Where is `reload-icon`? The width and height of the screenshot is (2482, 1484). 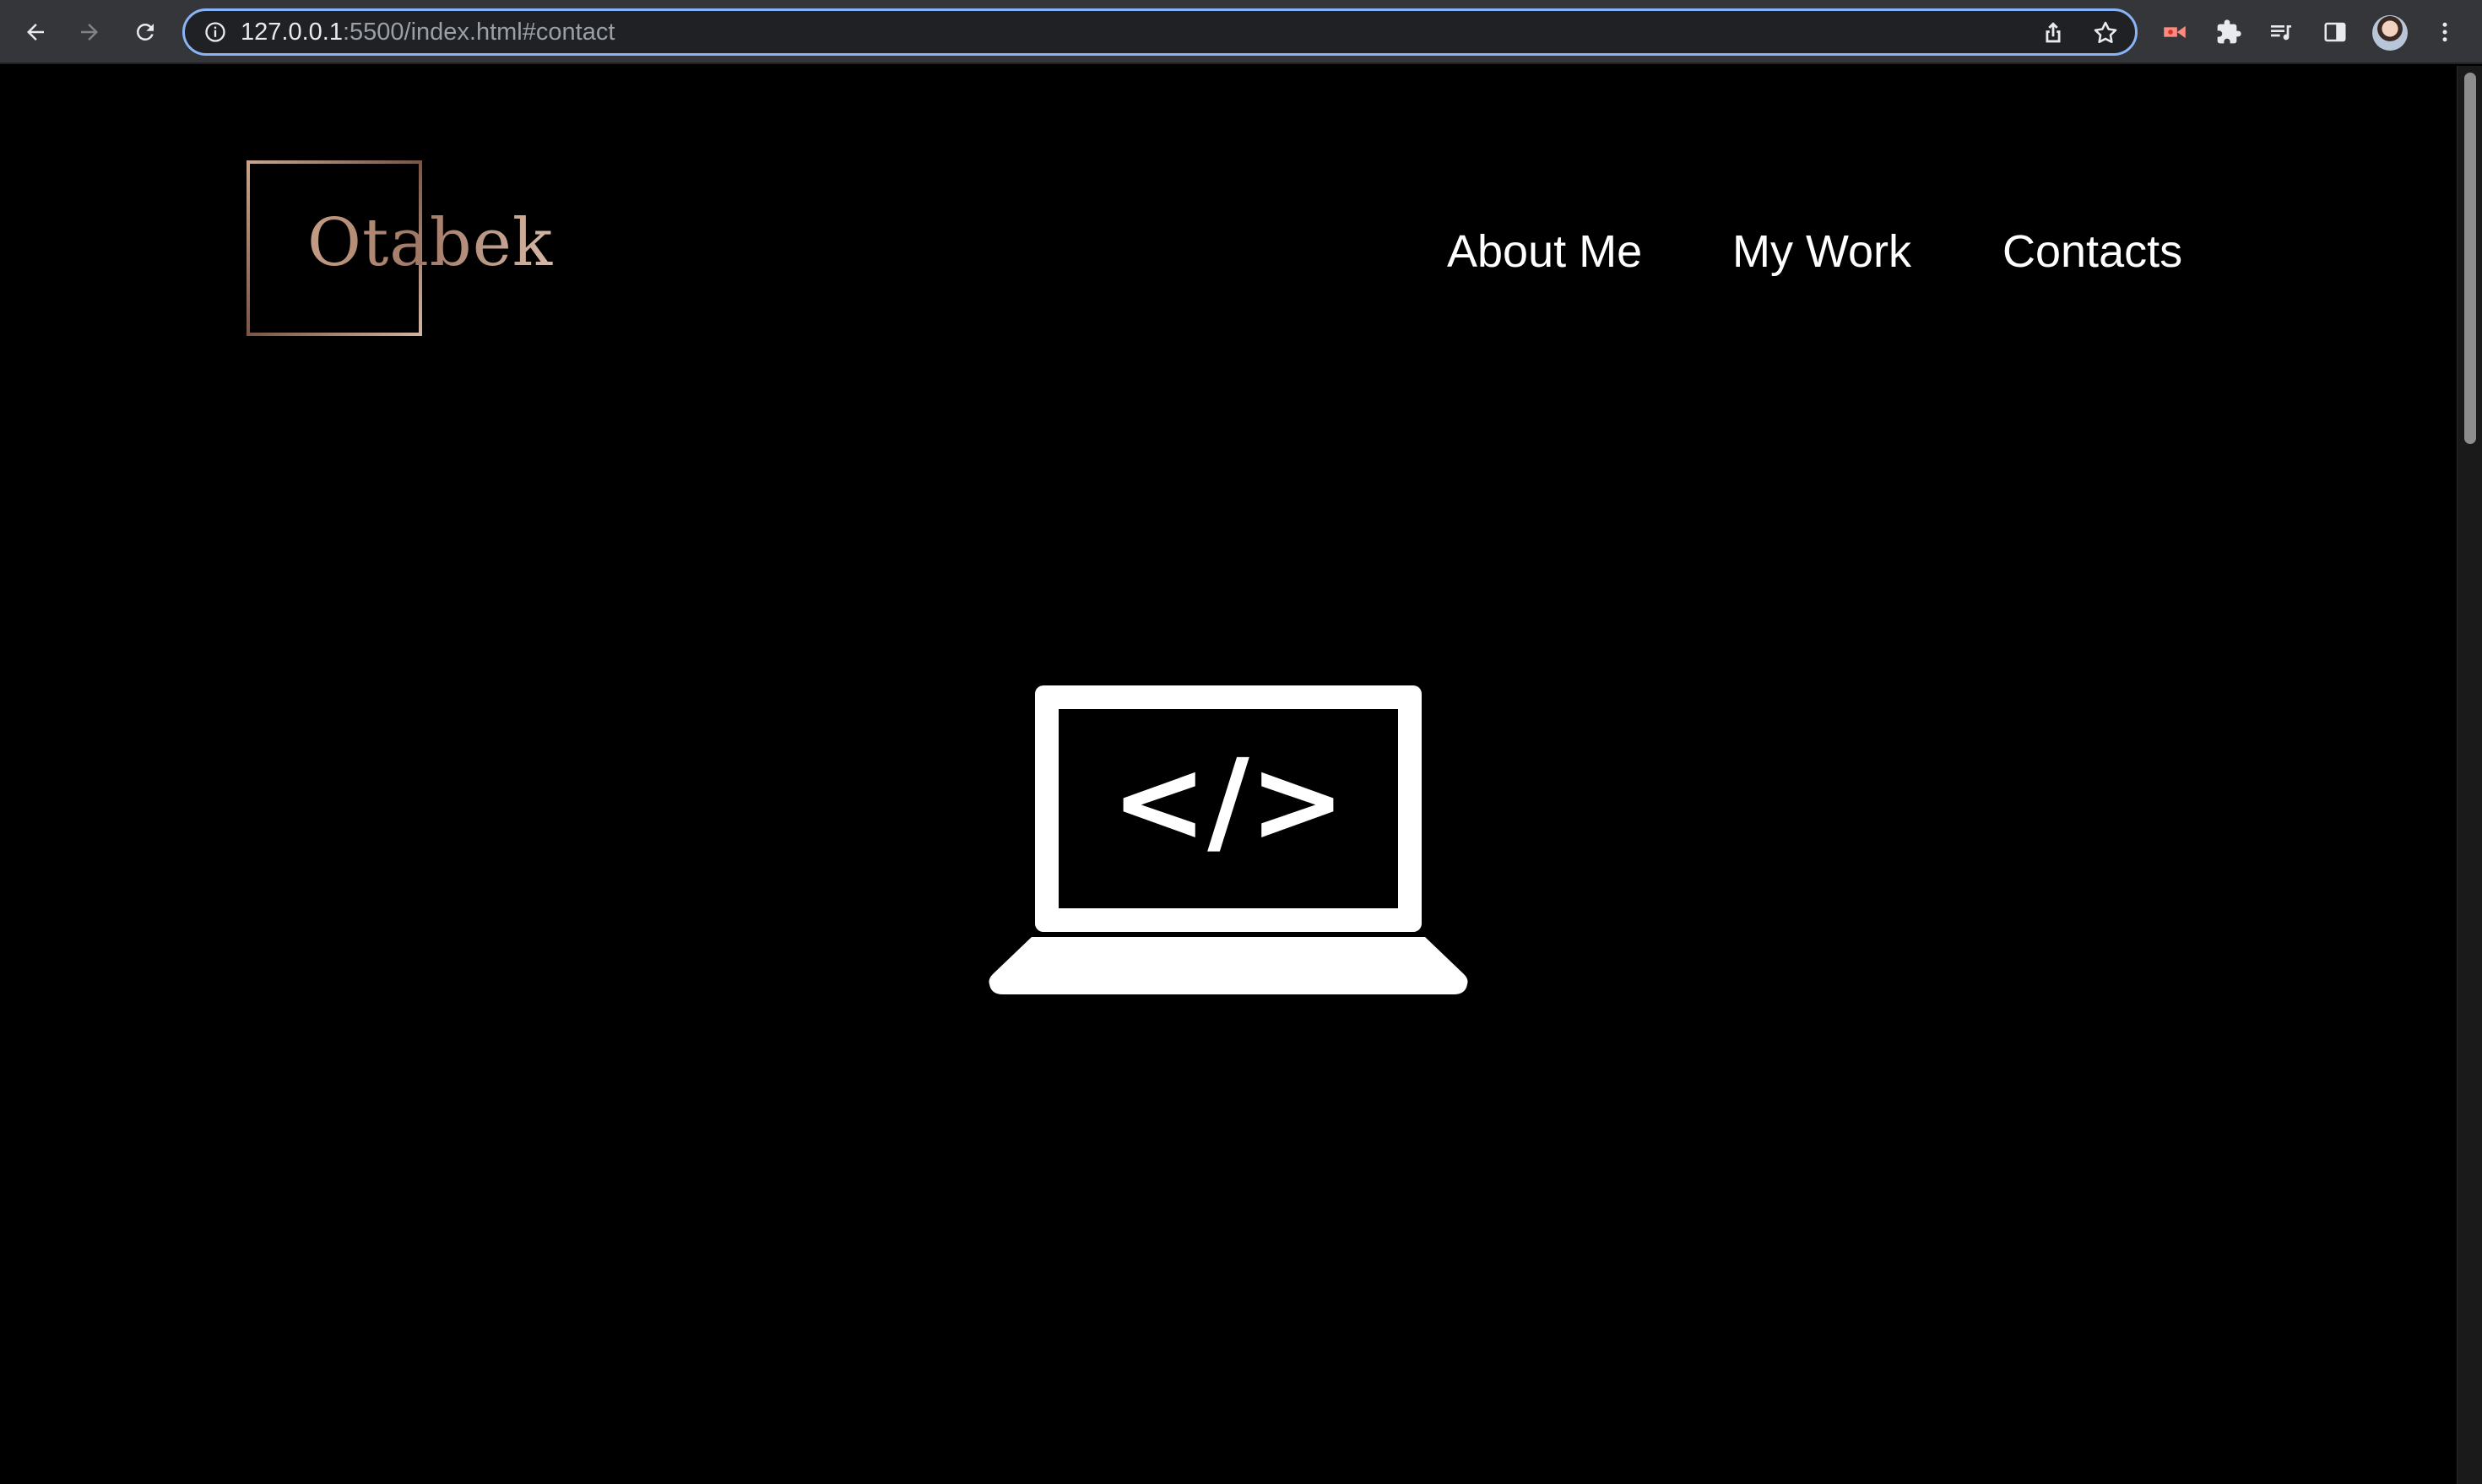
reload-icon is located at coordinates (145, 32).